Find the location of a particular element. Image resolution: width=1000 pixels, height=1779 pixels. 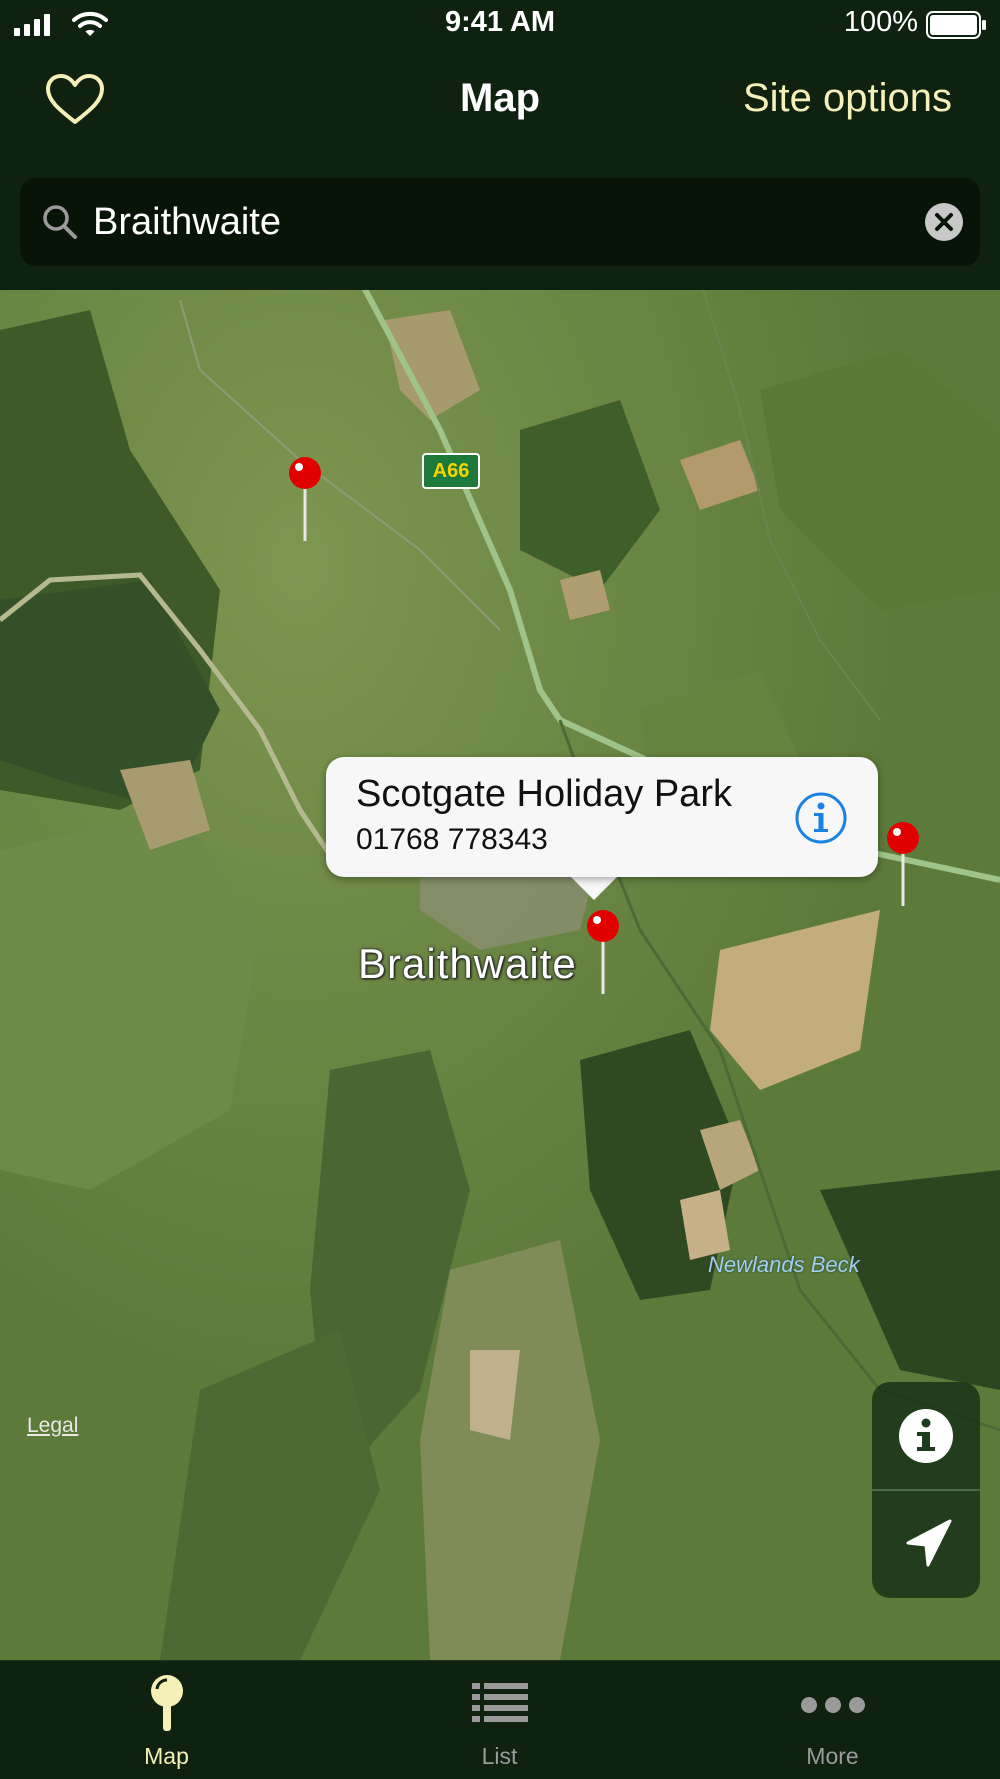

callout-phone: 01768 778343 is located at coordinates (452, 839).